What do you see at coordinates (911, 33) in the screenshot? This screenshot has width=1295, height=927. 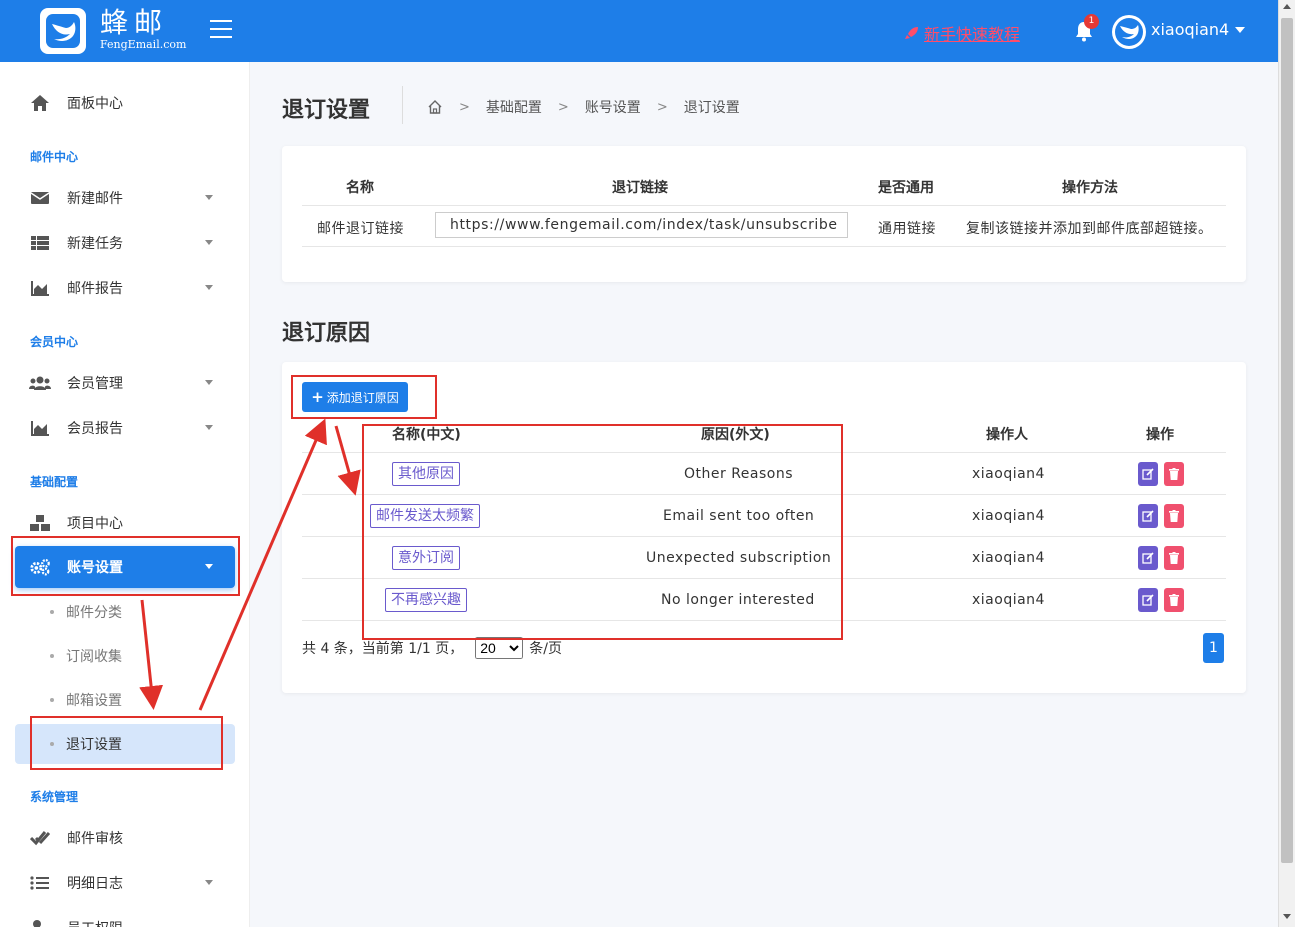 I see `rocket-icon` at bounding box center [911, 33].